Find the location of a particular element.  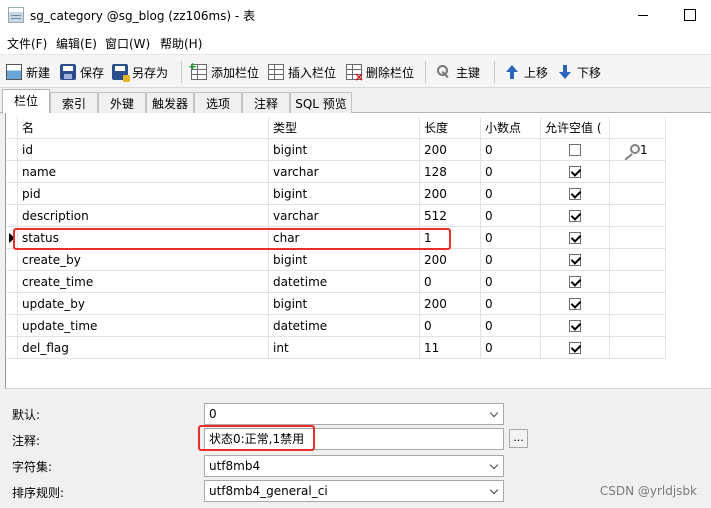

tab-options: 选项 is located at coordinates (218, 102).